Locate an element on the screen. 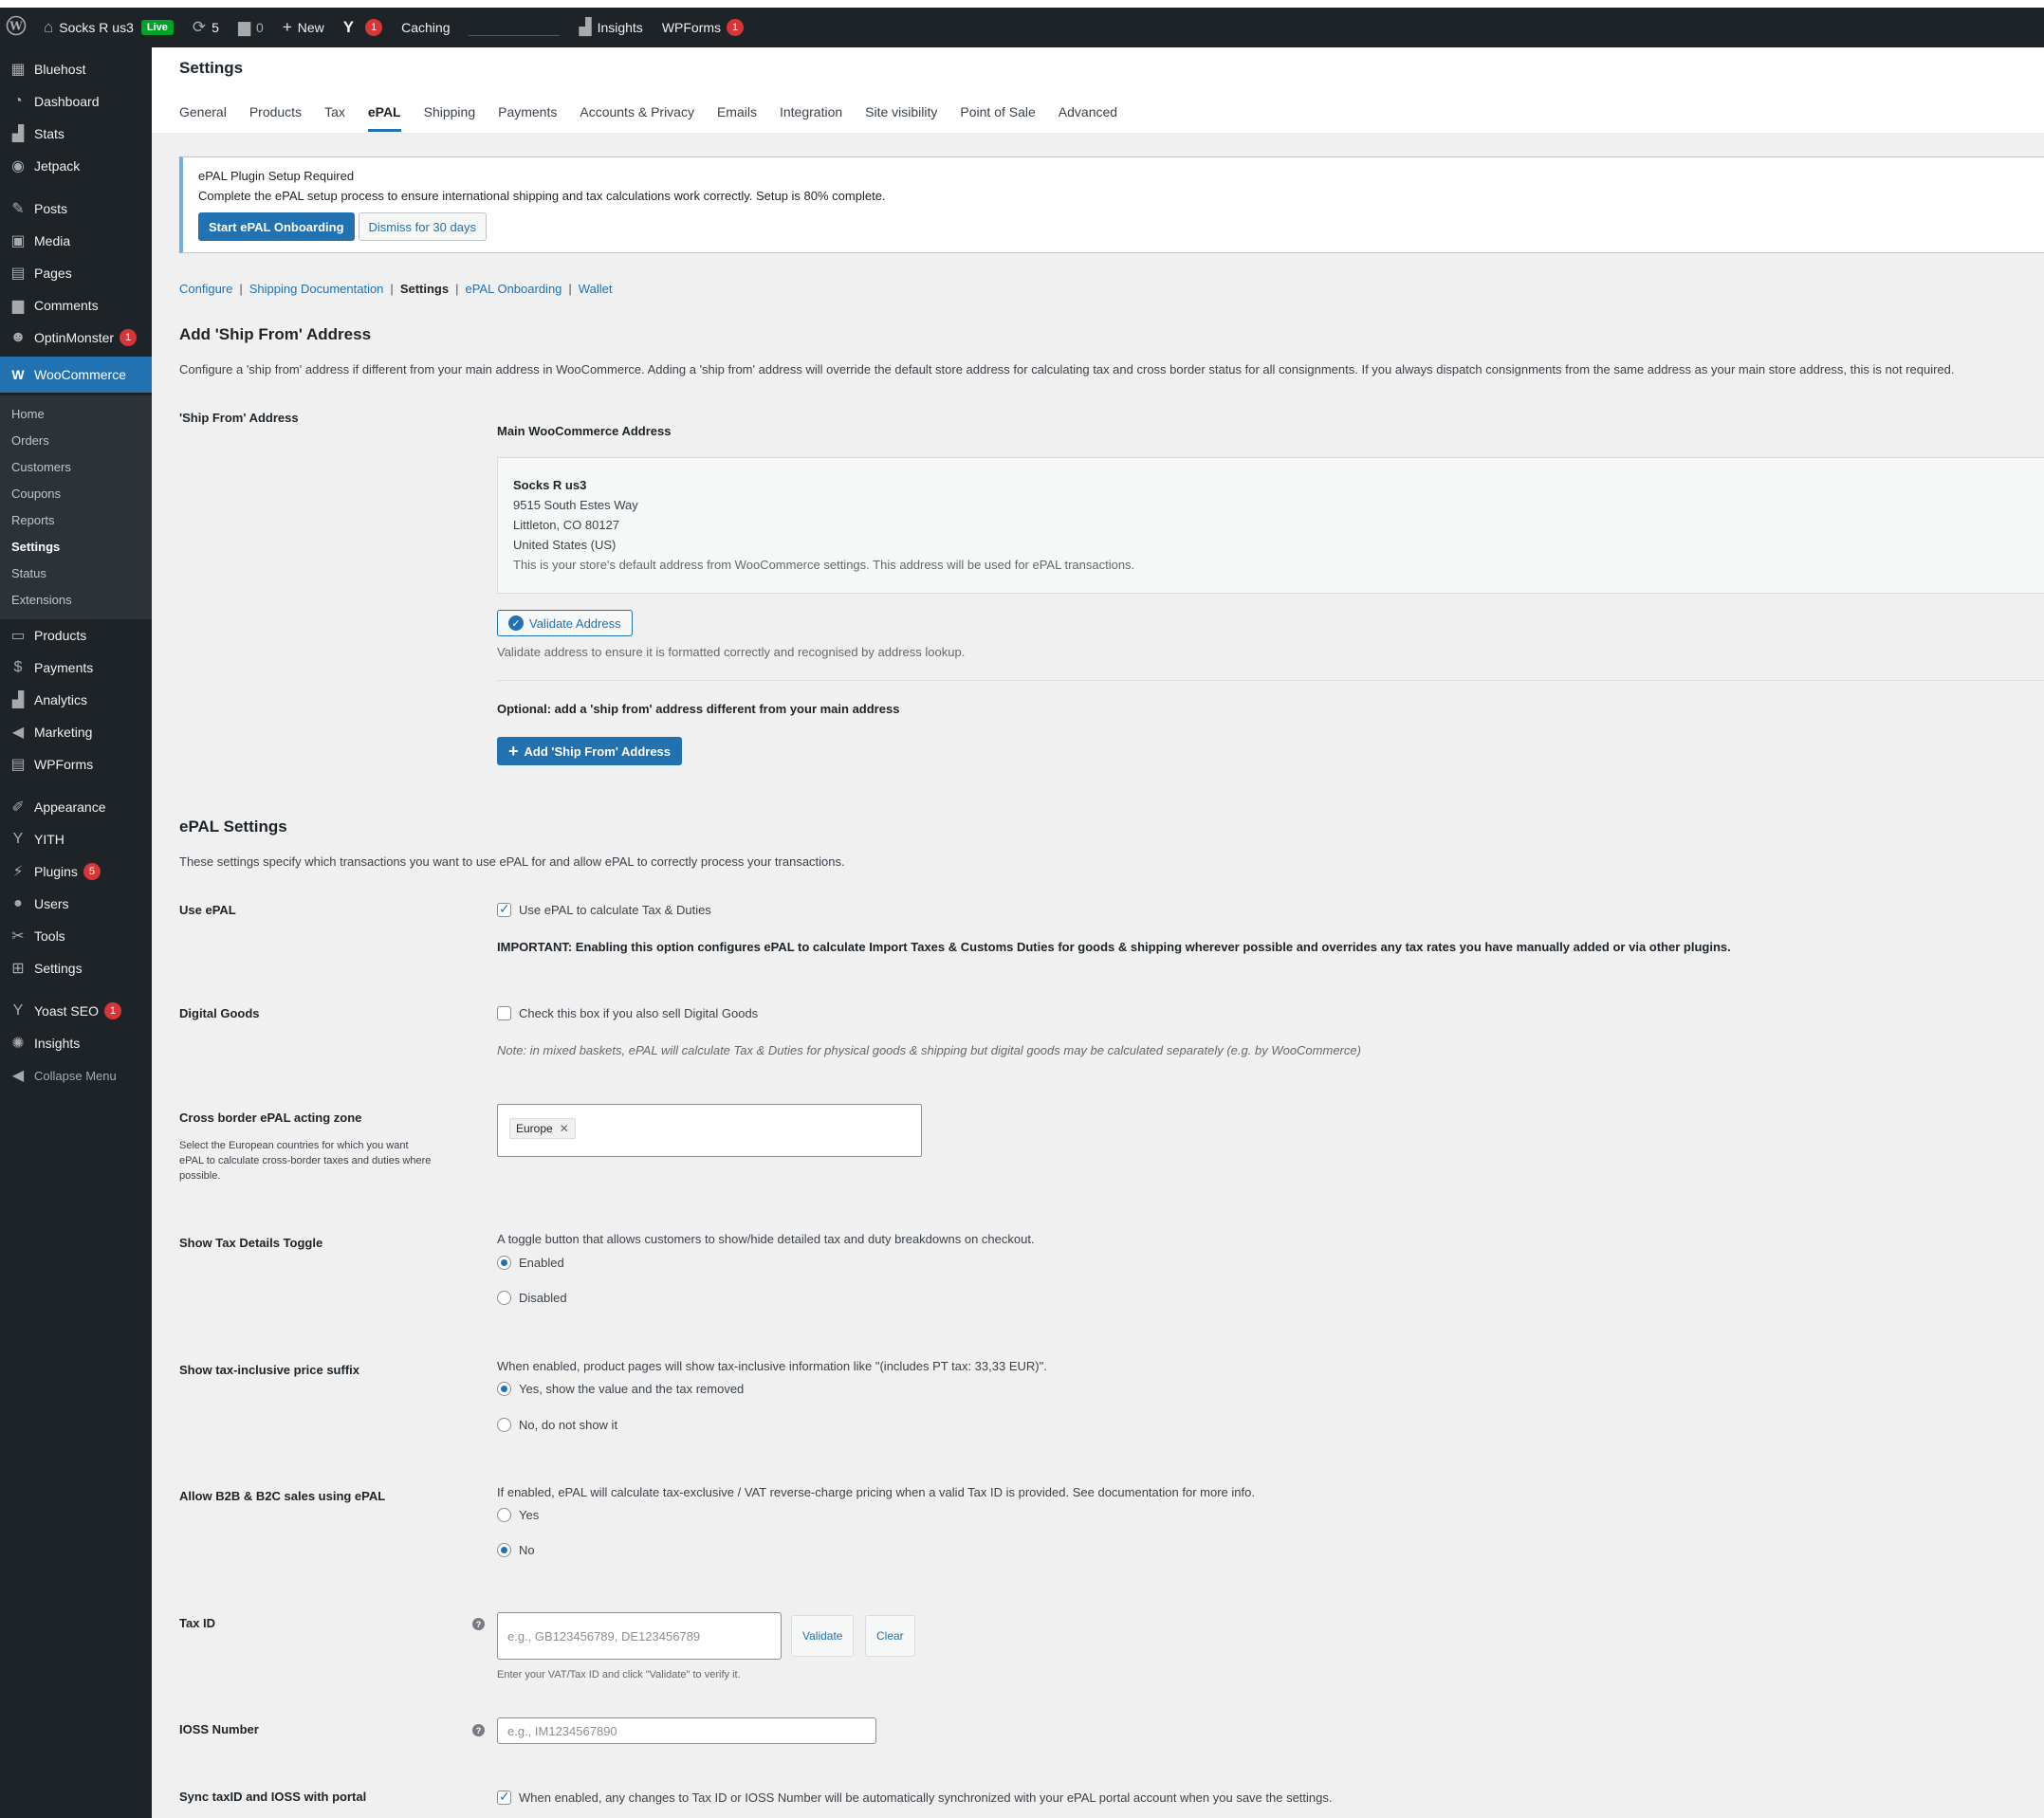 This screenshot has width=2044, height=1818. radio-enabled is located at coordinates (504, 1263).